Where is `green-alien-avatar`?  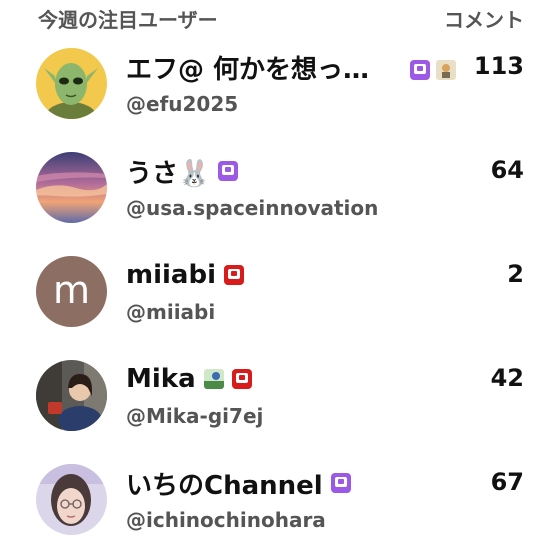
green-alien-avatar is located at coordinates (71, 83).